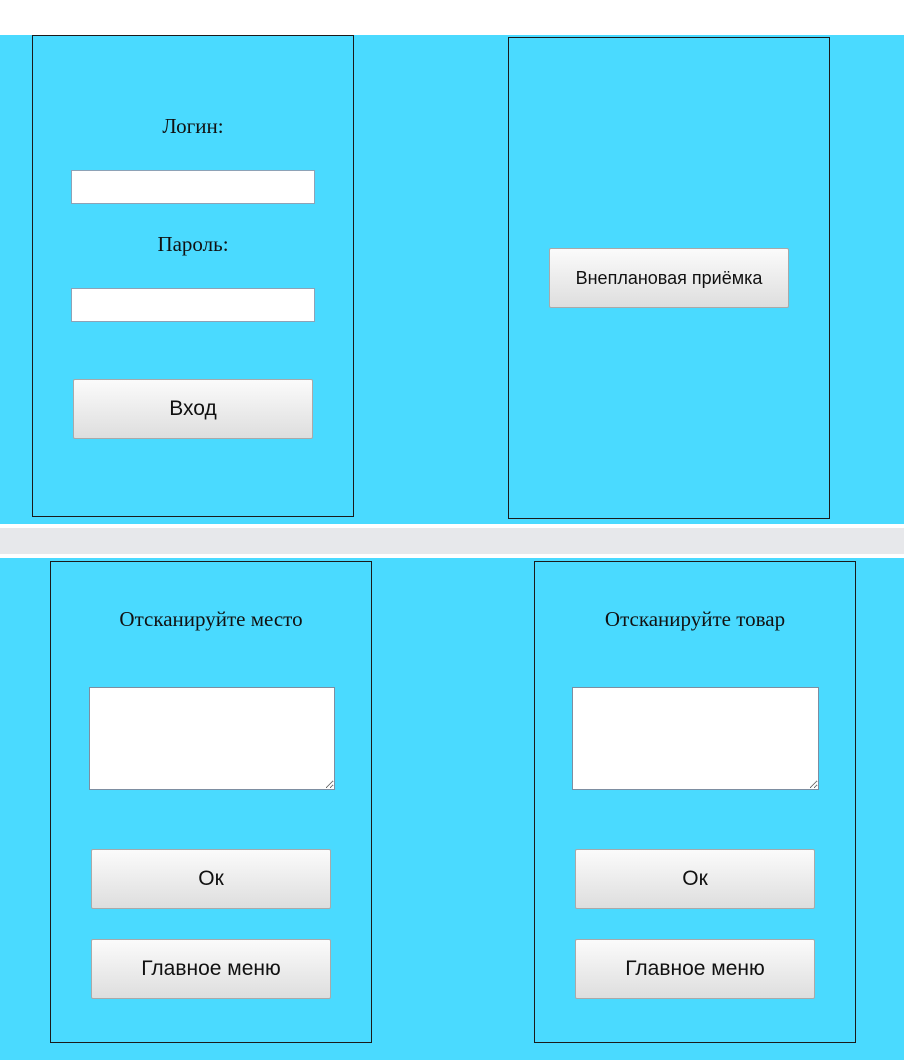  Describe the element at coordinates (193, 244) in the screenshot. I see `password-label: Пароль:` at that location.